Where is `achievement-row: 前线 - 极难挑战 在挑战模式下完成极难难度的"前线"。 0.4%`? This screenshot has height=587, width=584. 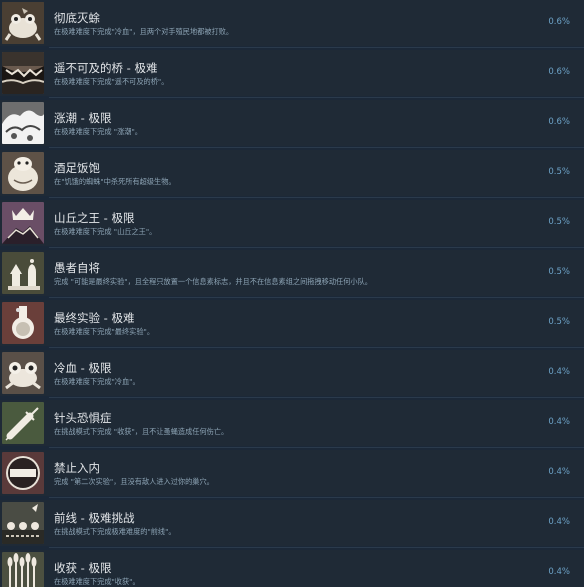 achievement-row: 前线 - 极难挑战 在挑战模式下完成极难难度的"前线"。 0.4% is located at coordinates (292, 524).